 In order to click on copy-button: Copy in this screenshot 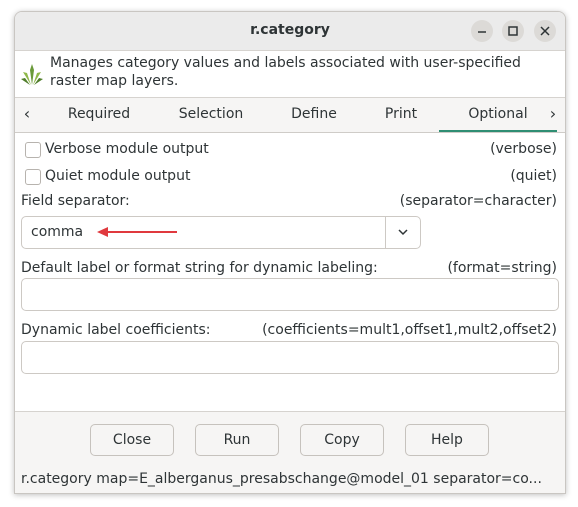, I will do `click(342, 440)`.